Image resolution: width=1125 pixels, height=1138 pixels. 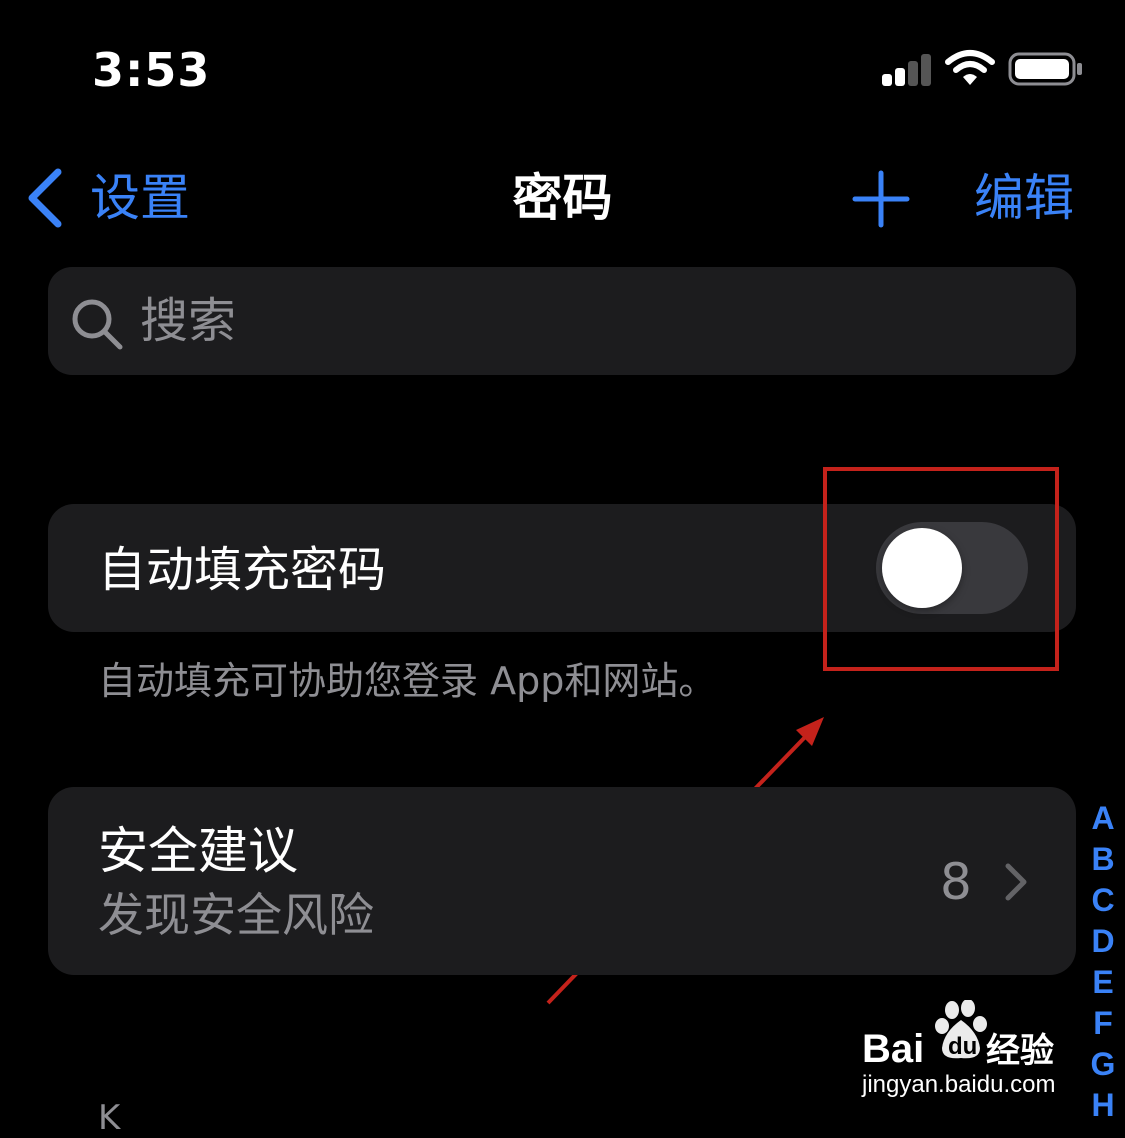 What do you see at coordinates (151, 70) in the screenshot?
I see `status-time: 3:53` at bounding box center [151, 70].